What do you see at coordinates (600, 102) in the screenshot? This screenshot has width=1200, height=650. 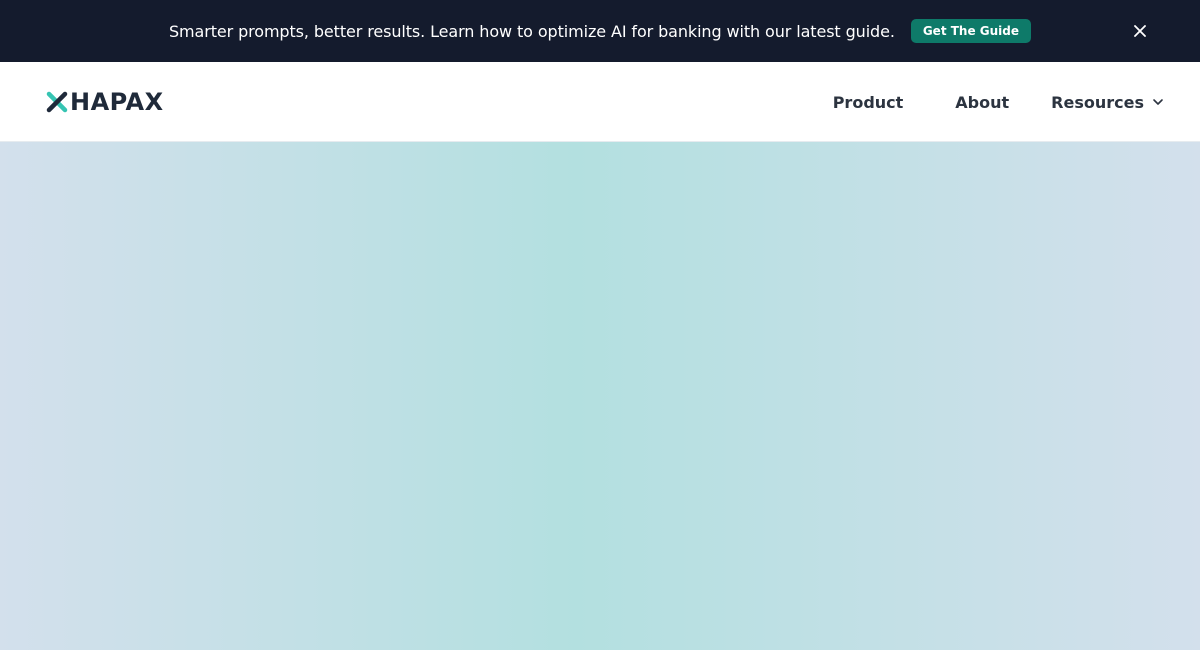 I see `top-navigation: HAPAX Product About Resources` at bounding box center [600, 102].